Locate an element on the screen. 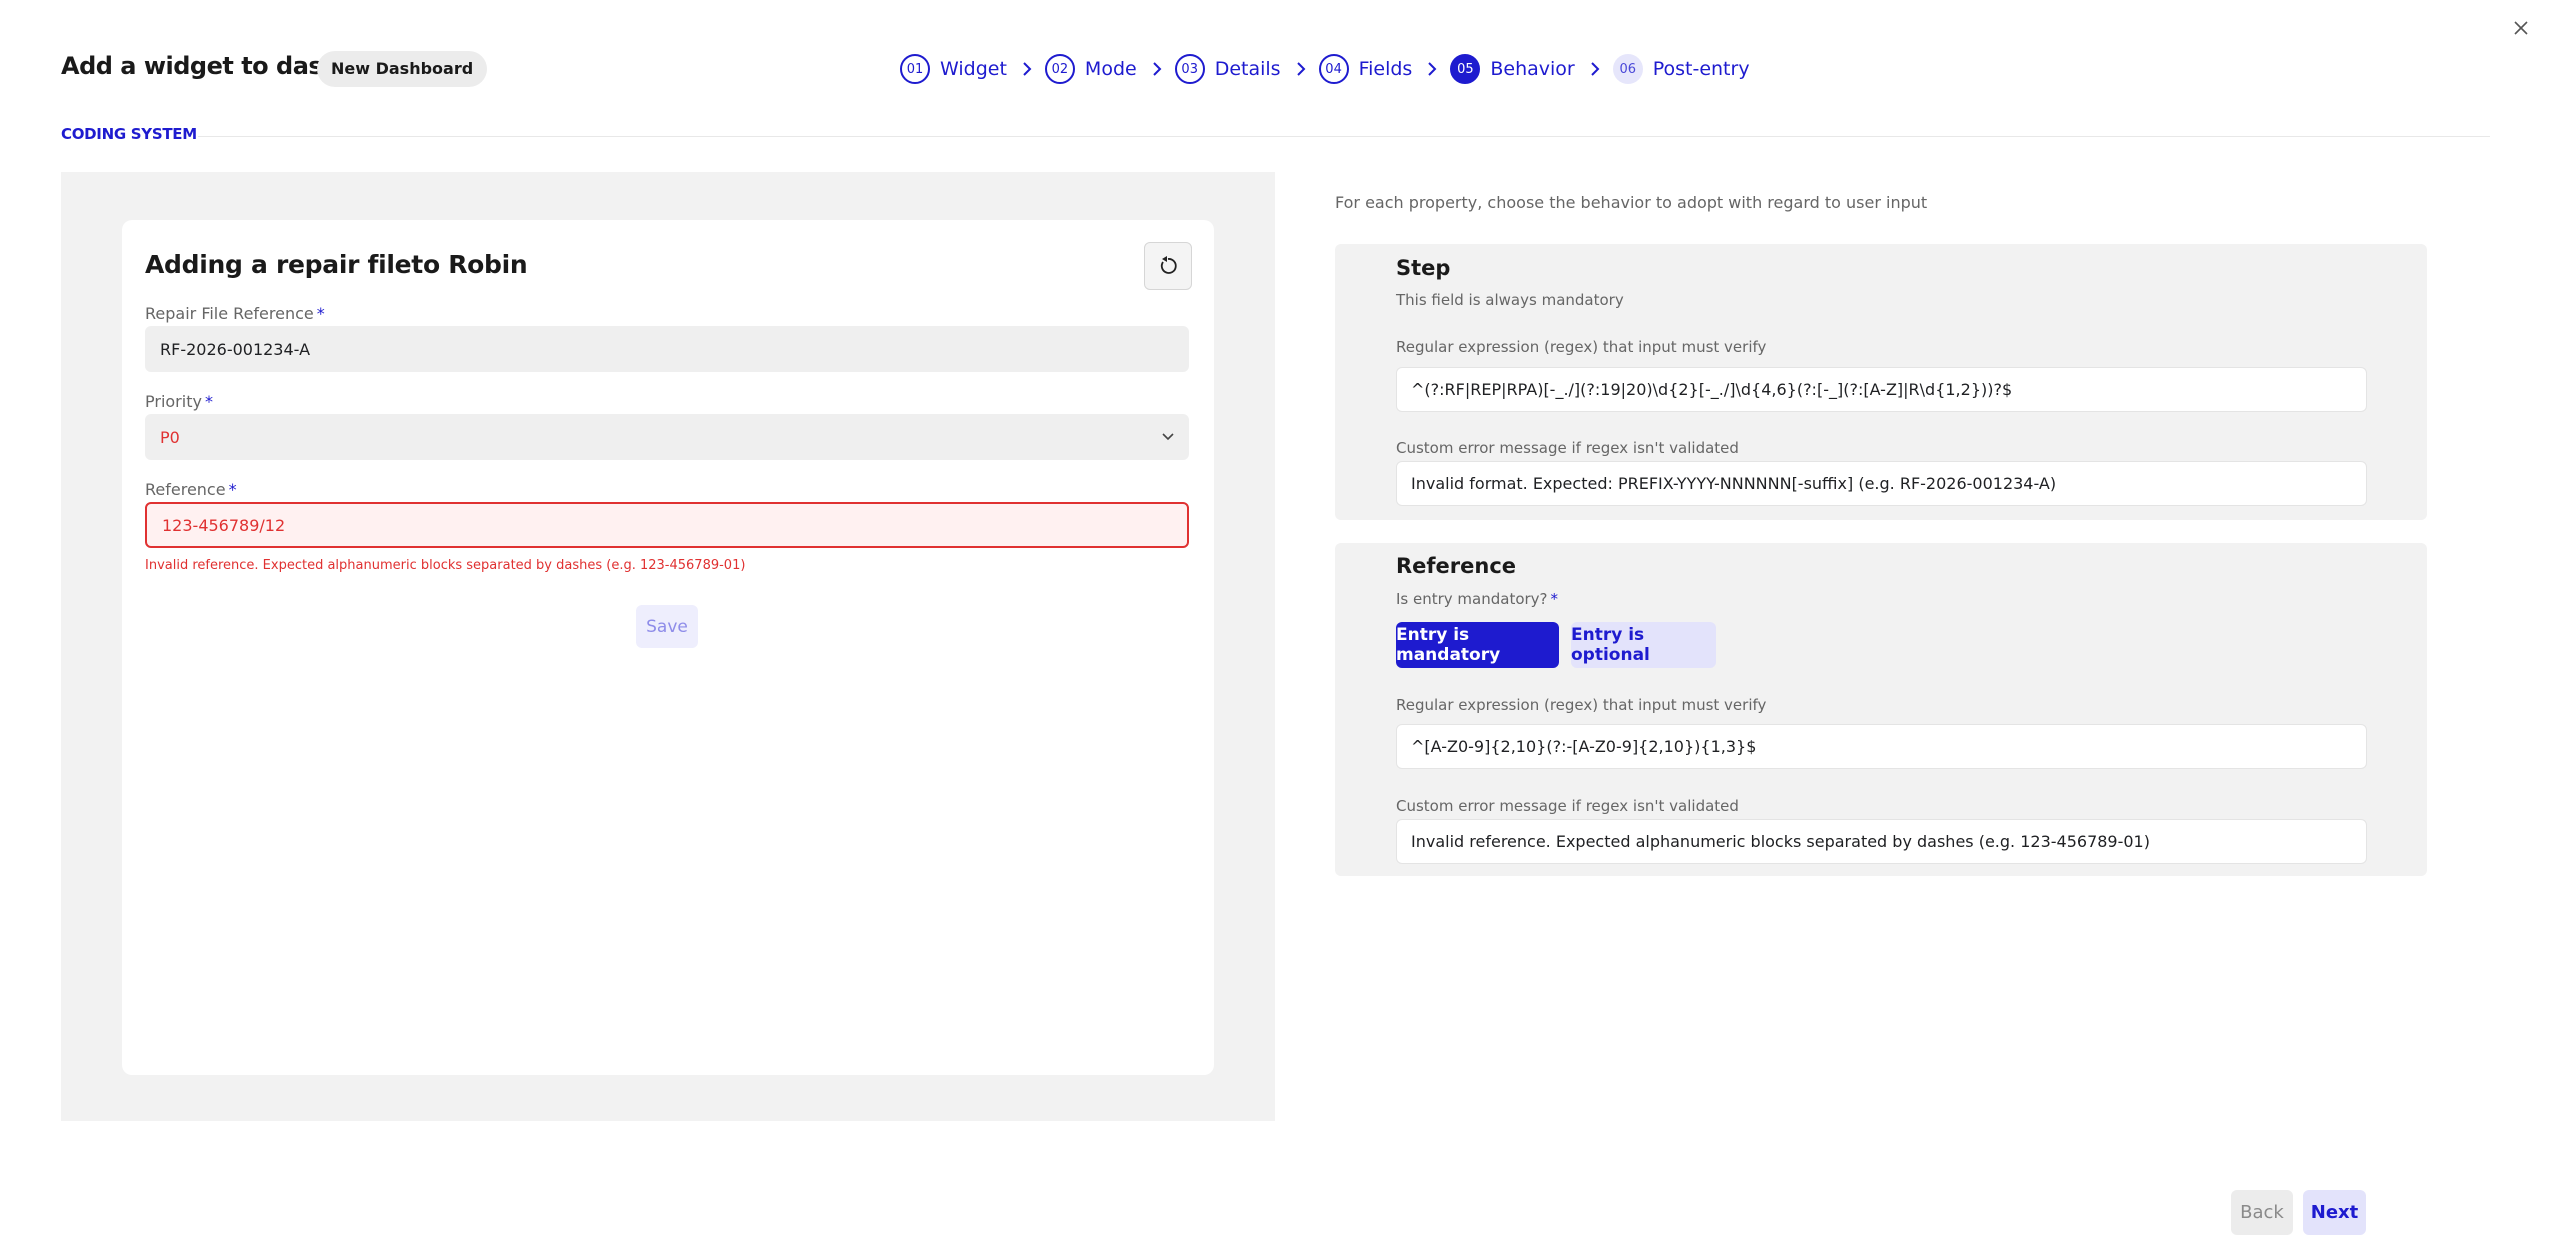 The width and height of the screenshot is (2554, 1248). save-button: Save is located at coordinates (667, 626).